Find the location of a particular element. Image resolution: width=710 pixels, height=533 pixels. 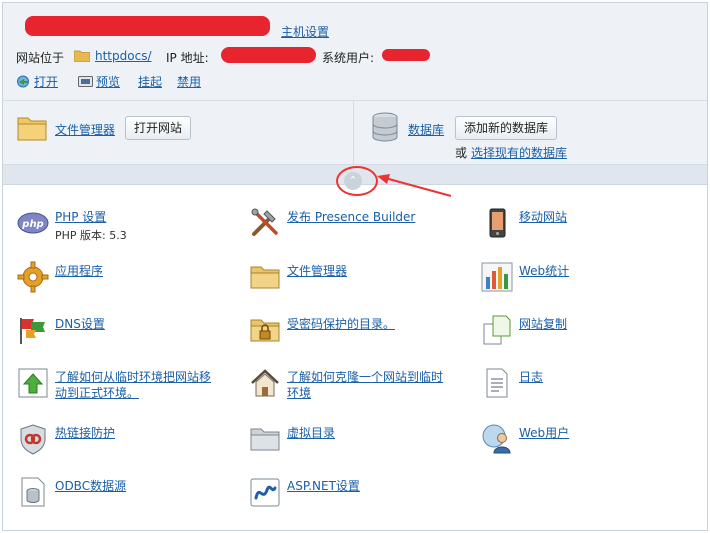

system-user-label: 系统用户: is located at coordinates (348, 58).